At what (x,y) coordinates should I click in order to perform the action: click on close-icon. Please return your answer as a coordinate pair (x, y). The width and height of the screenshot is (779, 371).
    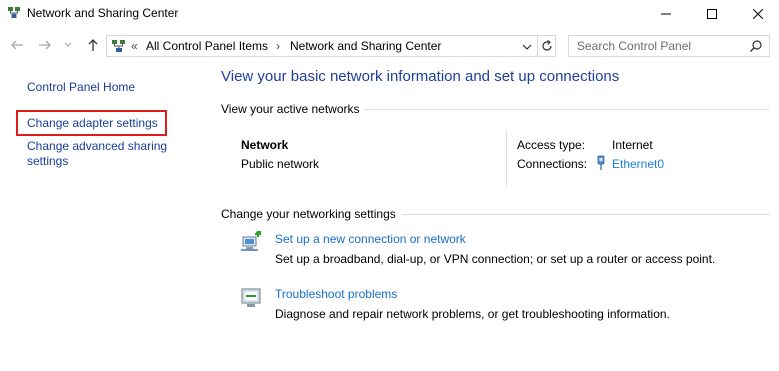
    Looking at the image, I should click on (758, 13).